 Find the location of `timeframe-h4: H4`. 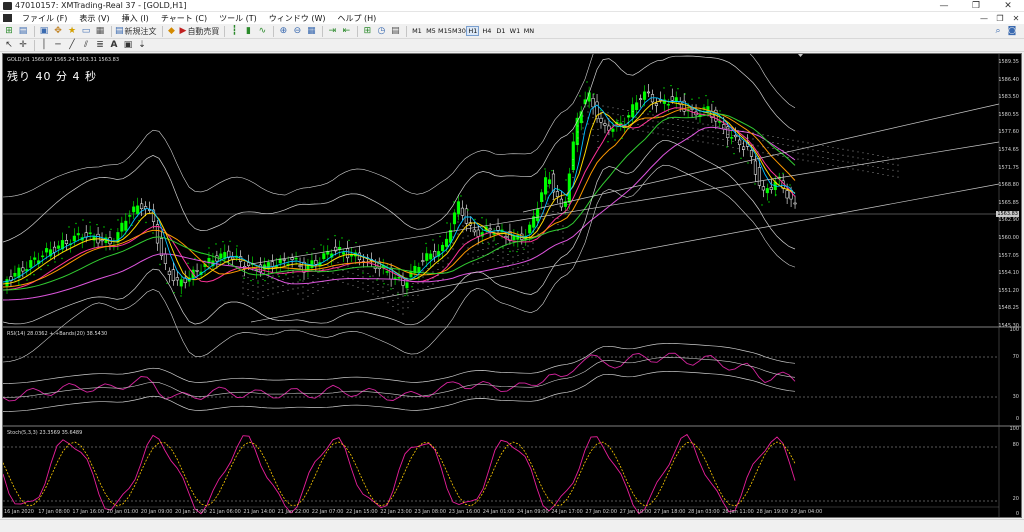

timeframe-h4: H4 is located at coordinates (486, 31).